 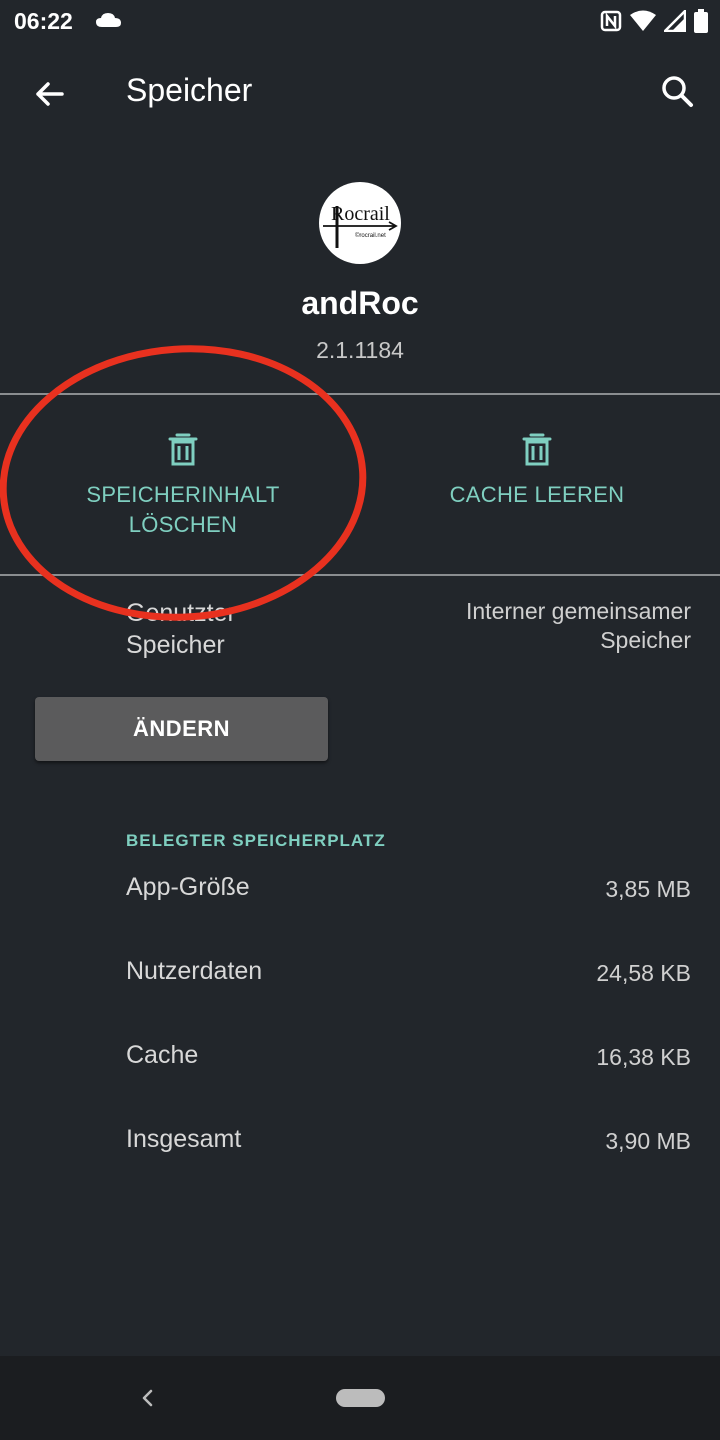 I want to click on clear-cache-button: CACHE LEEREN, so click(x=537, y=485).